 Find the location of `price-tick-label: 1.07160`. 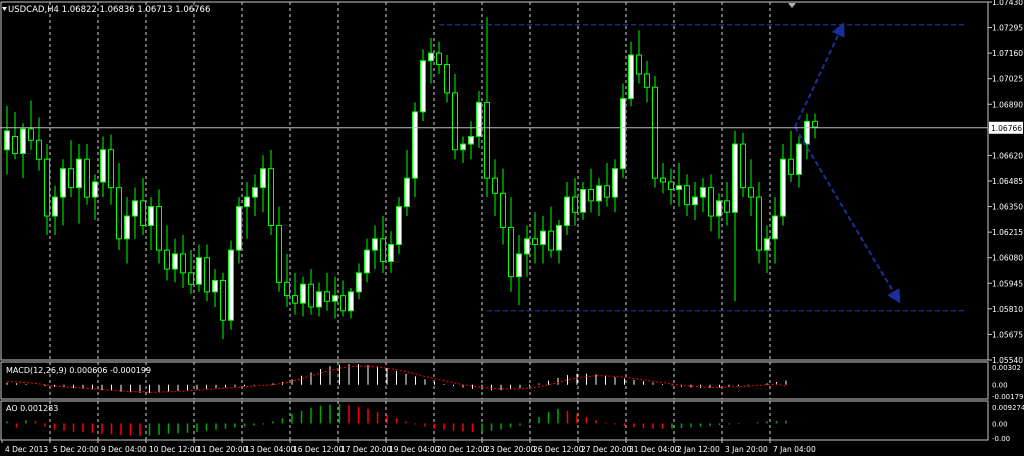

price-tick-label: 1.07160 is located at coordinates (1007, 53).